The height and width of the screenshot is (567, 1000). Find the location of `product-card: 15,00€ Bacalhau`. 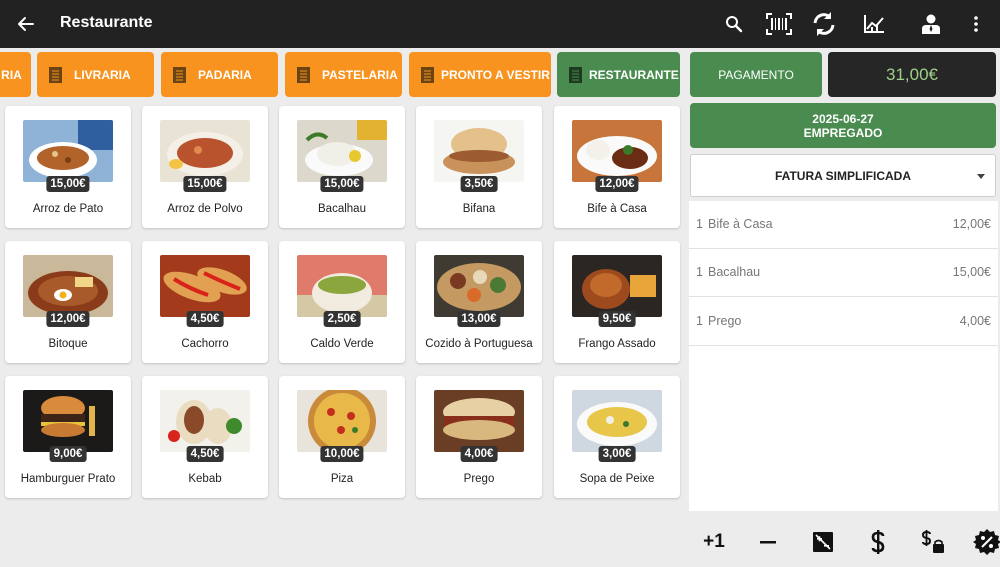

product-card: 15,00€ Bacalhau is located at coordinates (342, 167).